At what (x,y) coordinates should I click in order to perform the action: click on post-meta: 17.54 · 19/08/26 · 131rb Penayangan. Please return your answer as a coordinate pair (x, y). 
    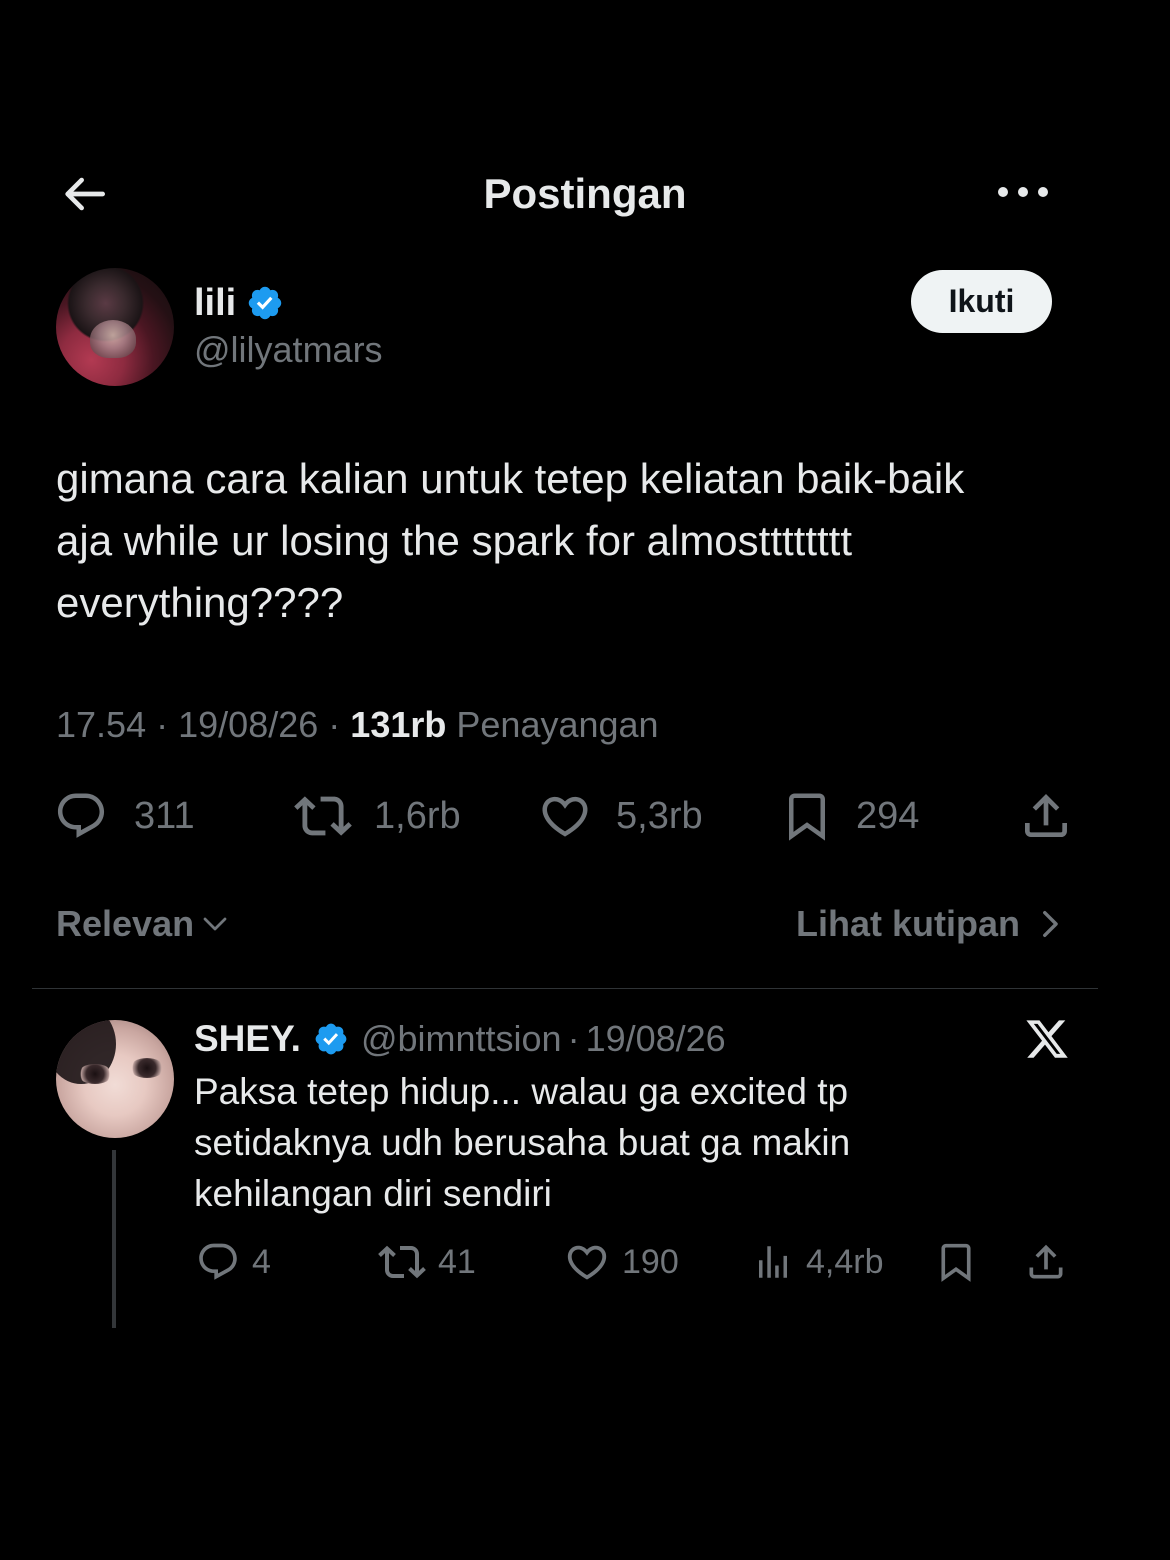
    Looking at the image, I should click on (357, 725).